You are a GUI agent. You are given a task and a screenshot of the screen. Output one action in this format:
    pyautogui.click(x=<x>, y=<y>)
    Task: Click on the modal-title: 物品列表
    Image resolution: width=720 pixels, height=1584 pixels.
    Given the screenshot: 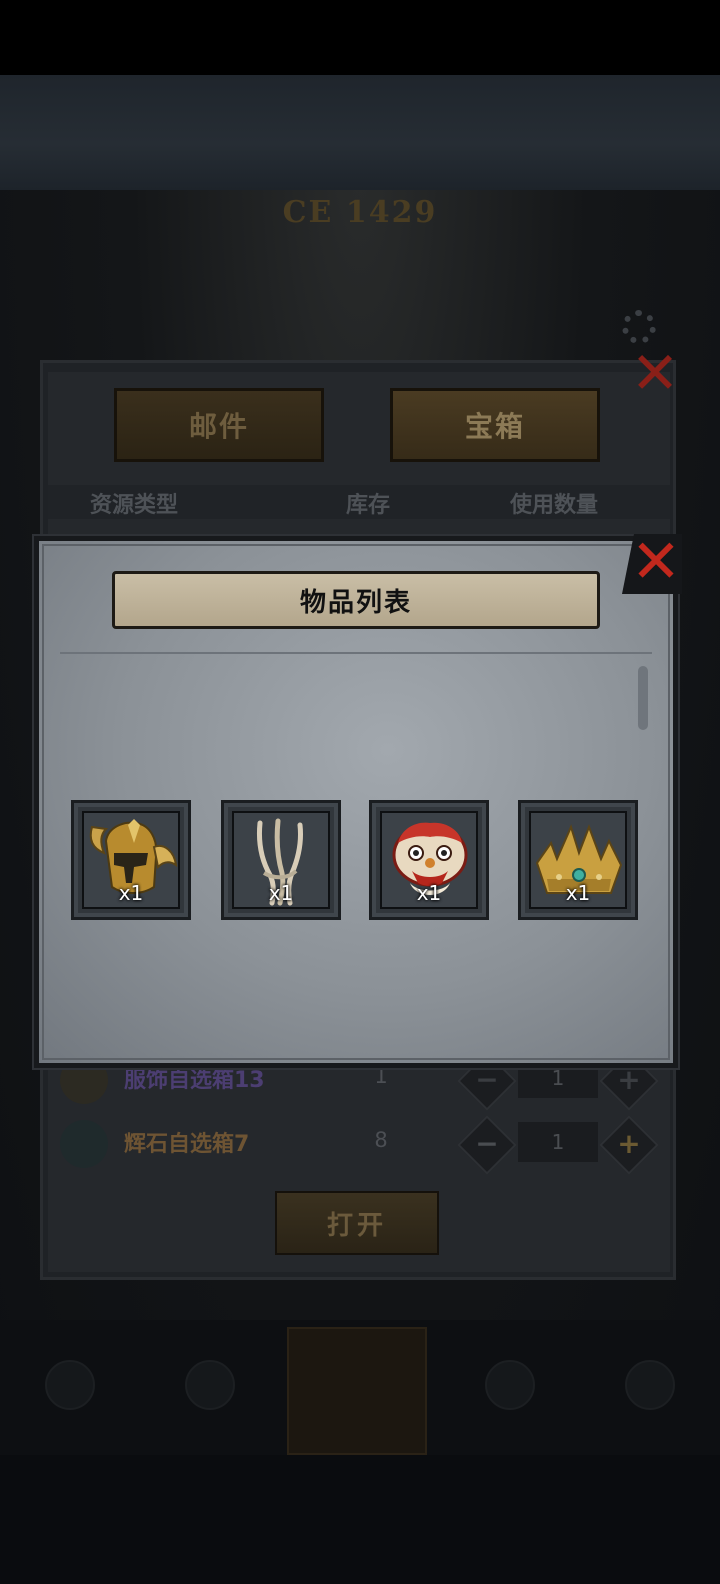 What is the action you would take?
    pyautogui.click(x=356, y=600)
    